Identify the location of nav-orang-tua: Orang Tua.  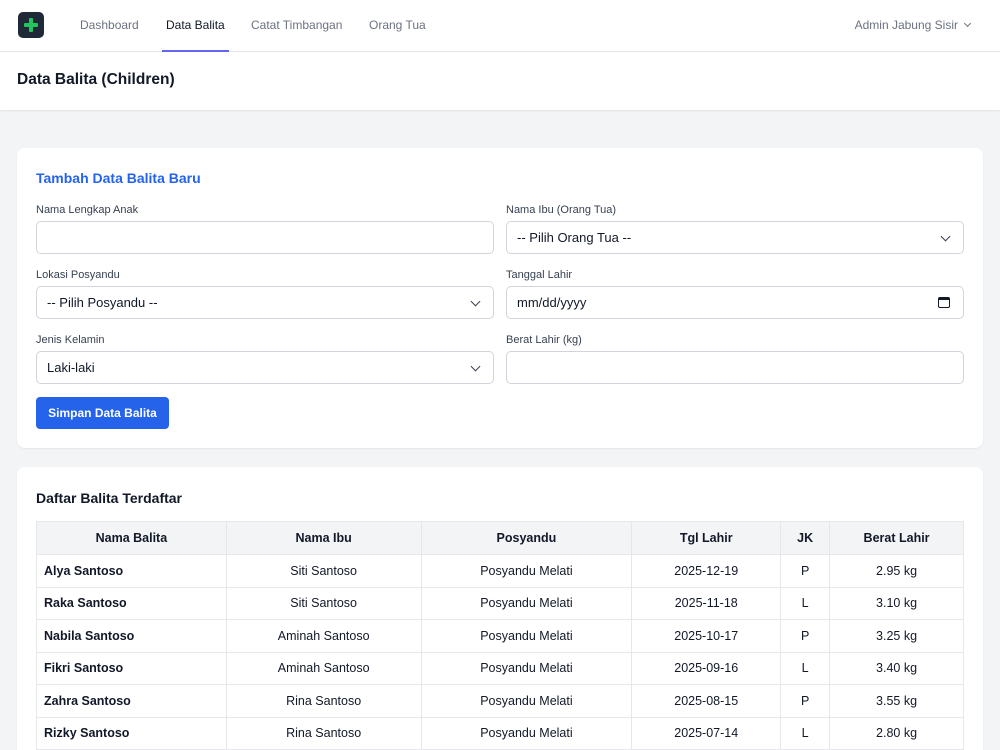
(397, 26).